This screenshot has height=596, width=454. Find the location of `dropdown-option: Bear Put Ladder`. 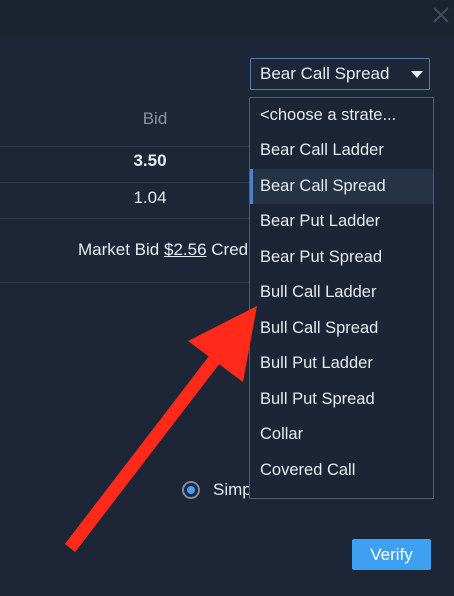

dropdown-option: Bear Put Ladder is located at coordinates (341, 222).